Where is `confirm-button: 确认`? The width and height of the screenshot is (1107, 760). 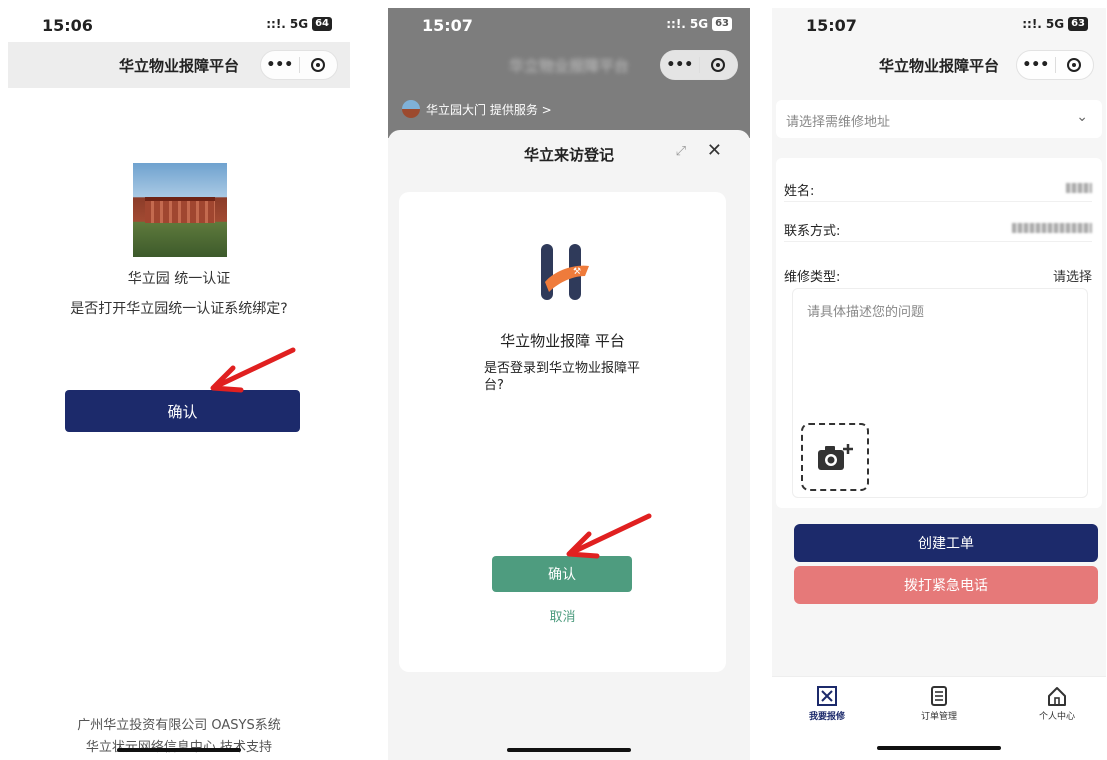
confirm-button: 确认 is located at coordinates (182, 411).